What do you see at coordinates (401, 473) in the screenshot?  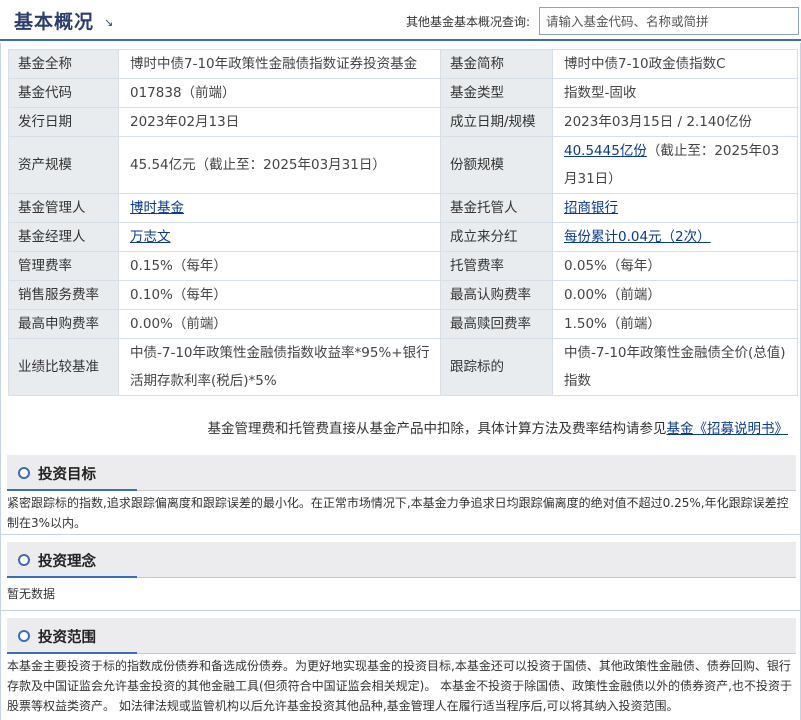 I see `section-header: 投资目标` at bounding box center [401, 473].